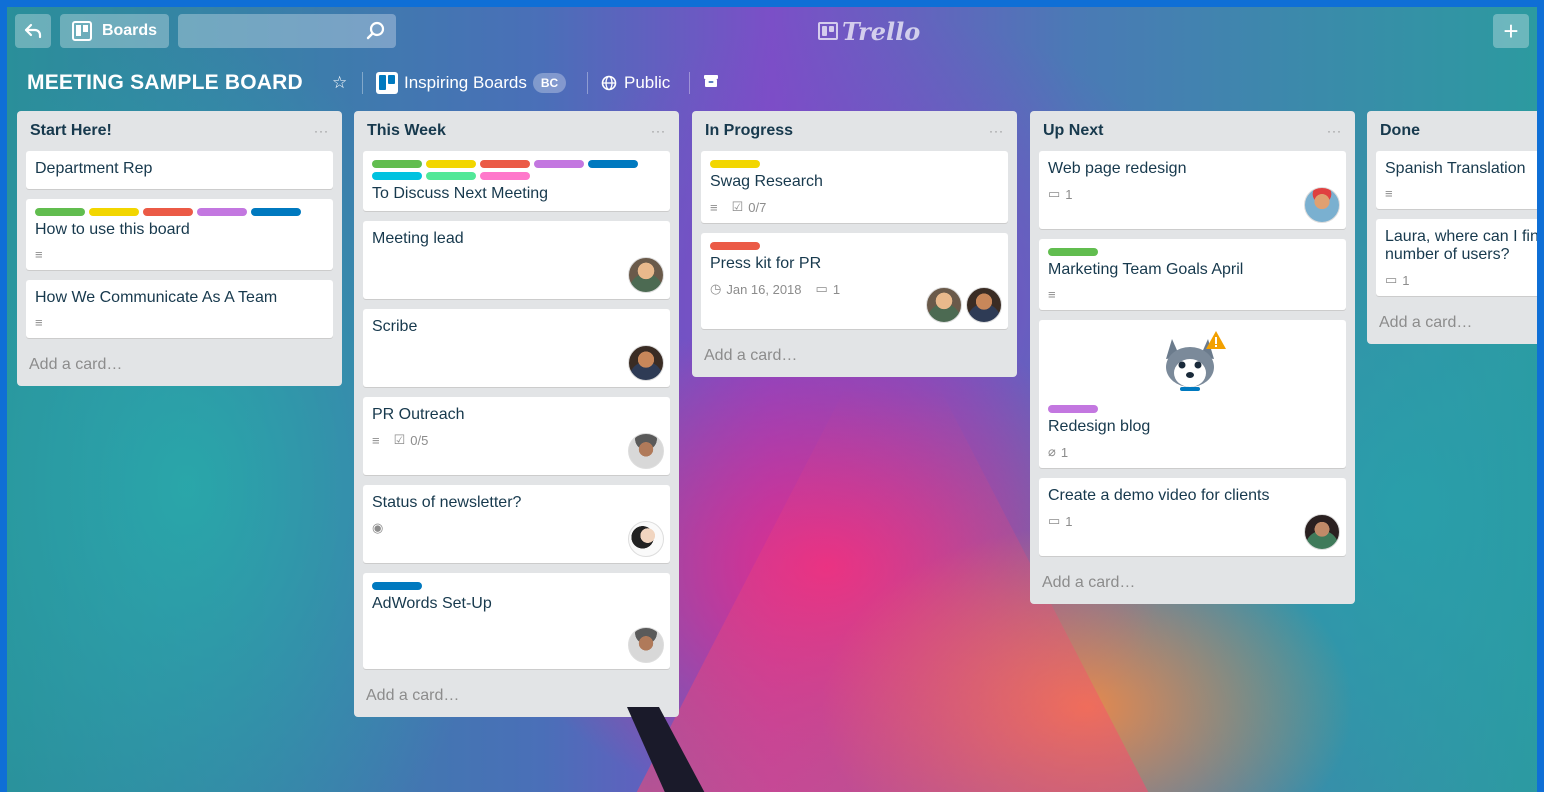  What do you see at coordinates (869, 31) in the screenshot?
I see `trello-logo: Trello` at bounding box center [869, 31].